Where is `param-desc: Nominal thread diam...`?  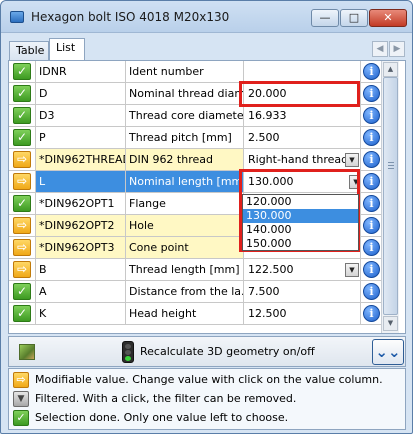
param-desc: Nominal thread diam... is located at coordinates (185, 94).